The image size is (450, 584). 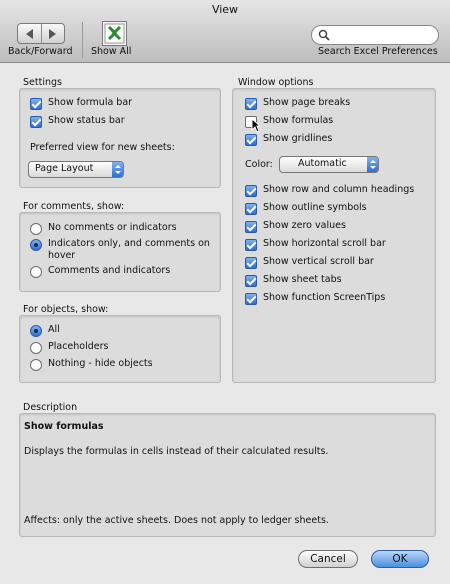 I want to click on show-horizontal-scroll-option: Show horizontal scroll bar, so click(x=315, y=244).